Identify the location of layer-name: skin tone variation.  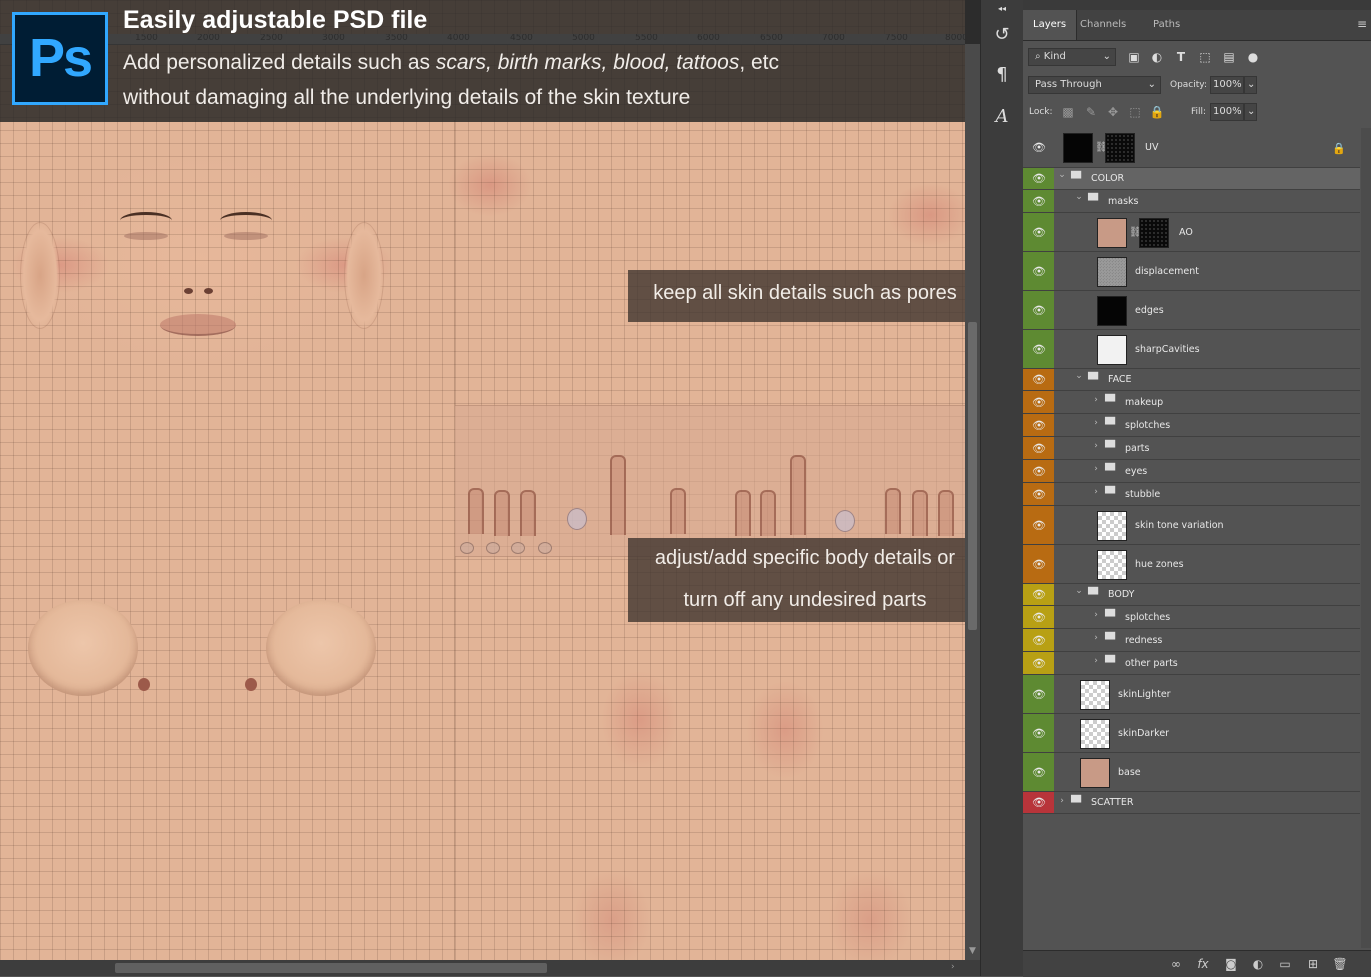
(1179, 525).